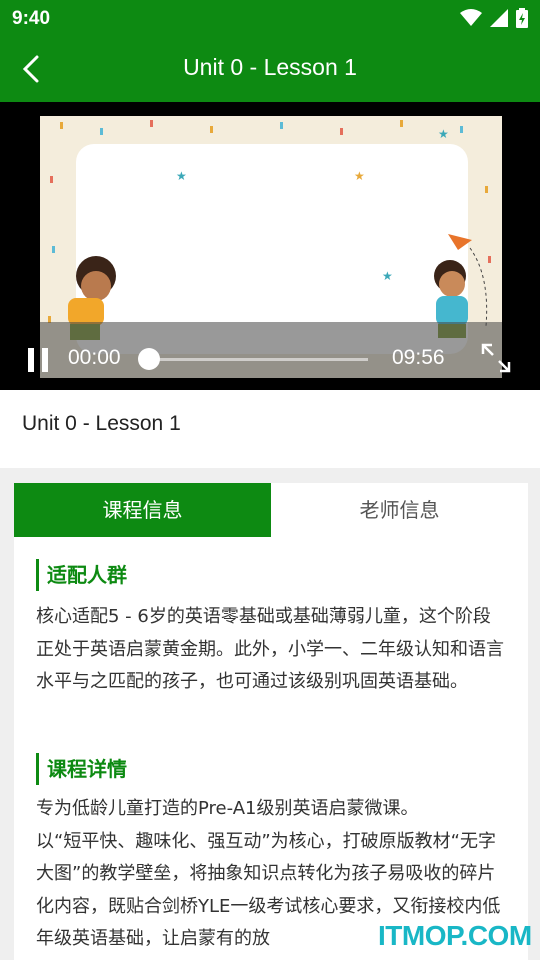 This screenshot has width=540, height=960. Describe the element at coordinates (399, 510) in the screenshot. I see `tab-teacher-info: 老师信息` at that location.